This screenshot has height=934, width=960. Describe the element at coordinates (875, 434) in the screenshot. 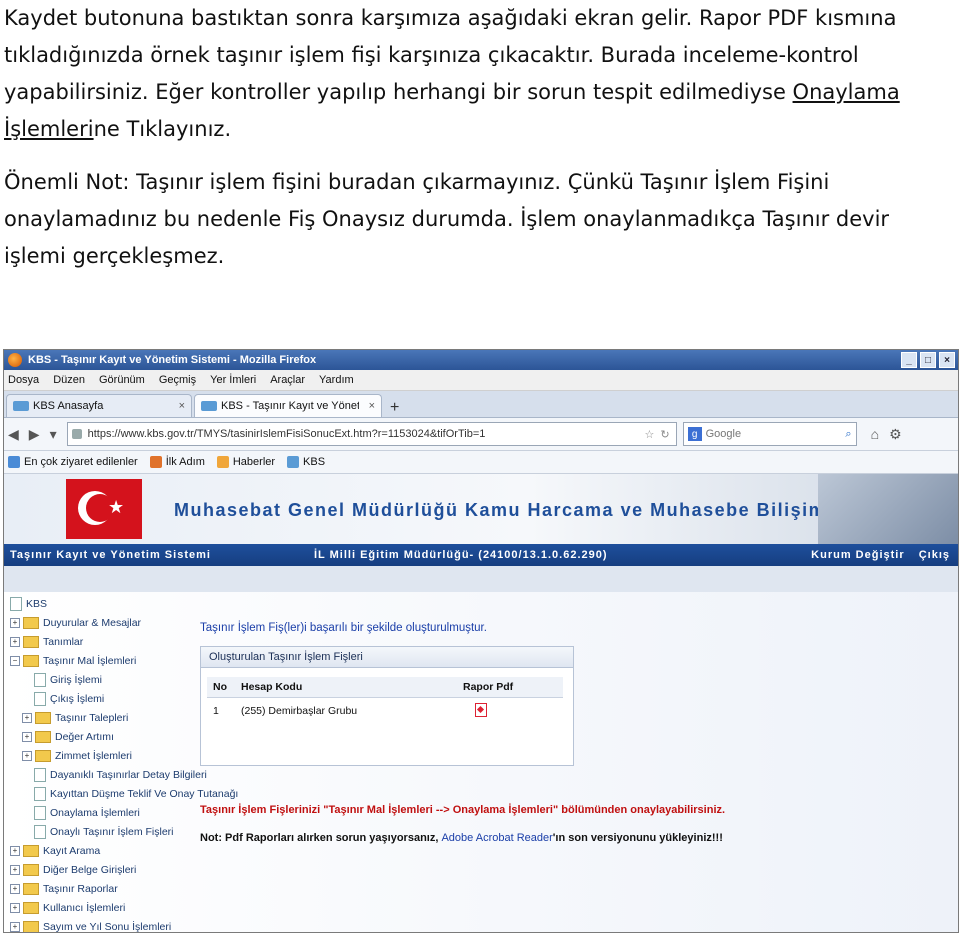

I see `home-icon: ⌂` at that location.